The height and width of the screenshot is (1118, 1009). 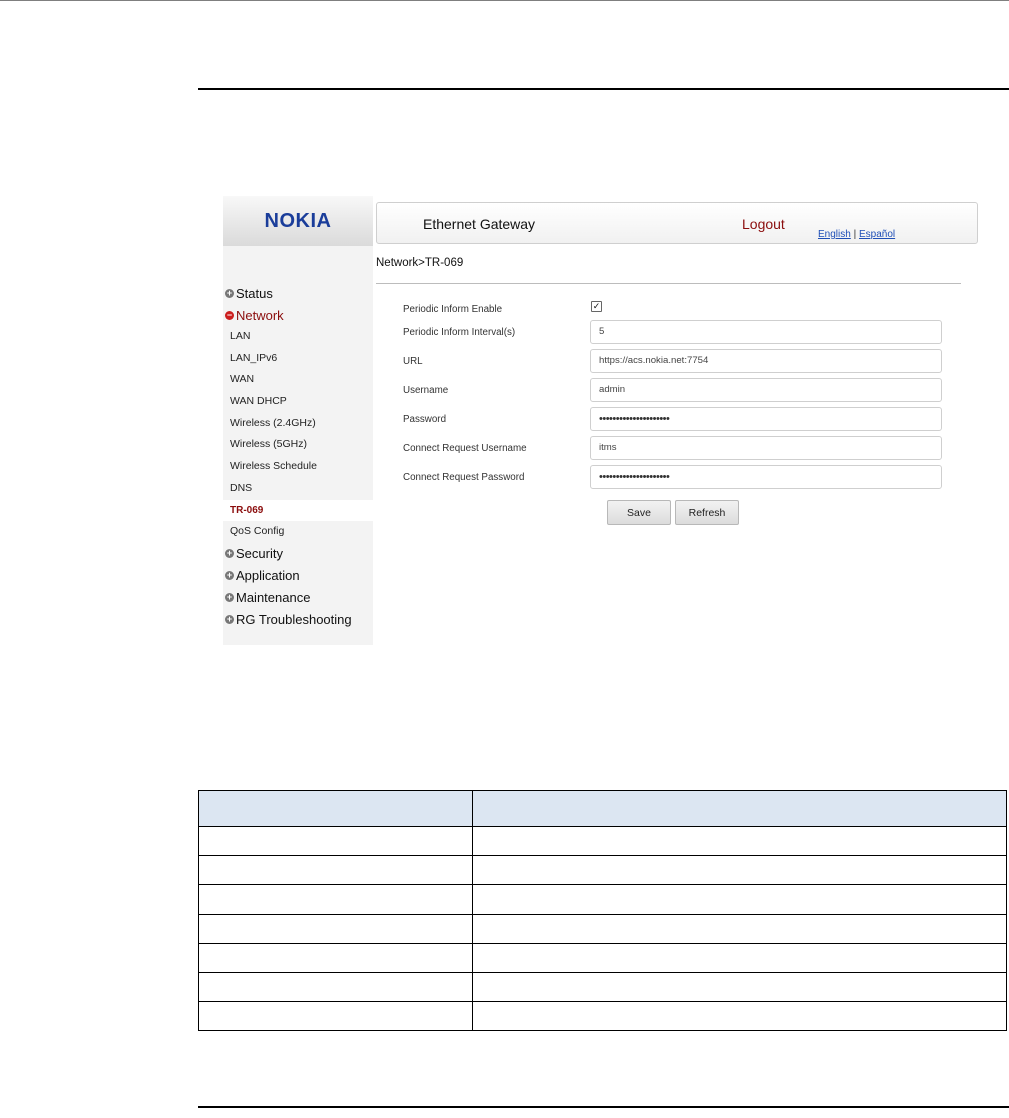 What do you see at coordinates (603, 1107) in the screenshot?
I see `page-bottom-rule` at bounding box center [603, 1107].